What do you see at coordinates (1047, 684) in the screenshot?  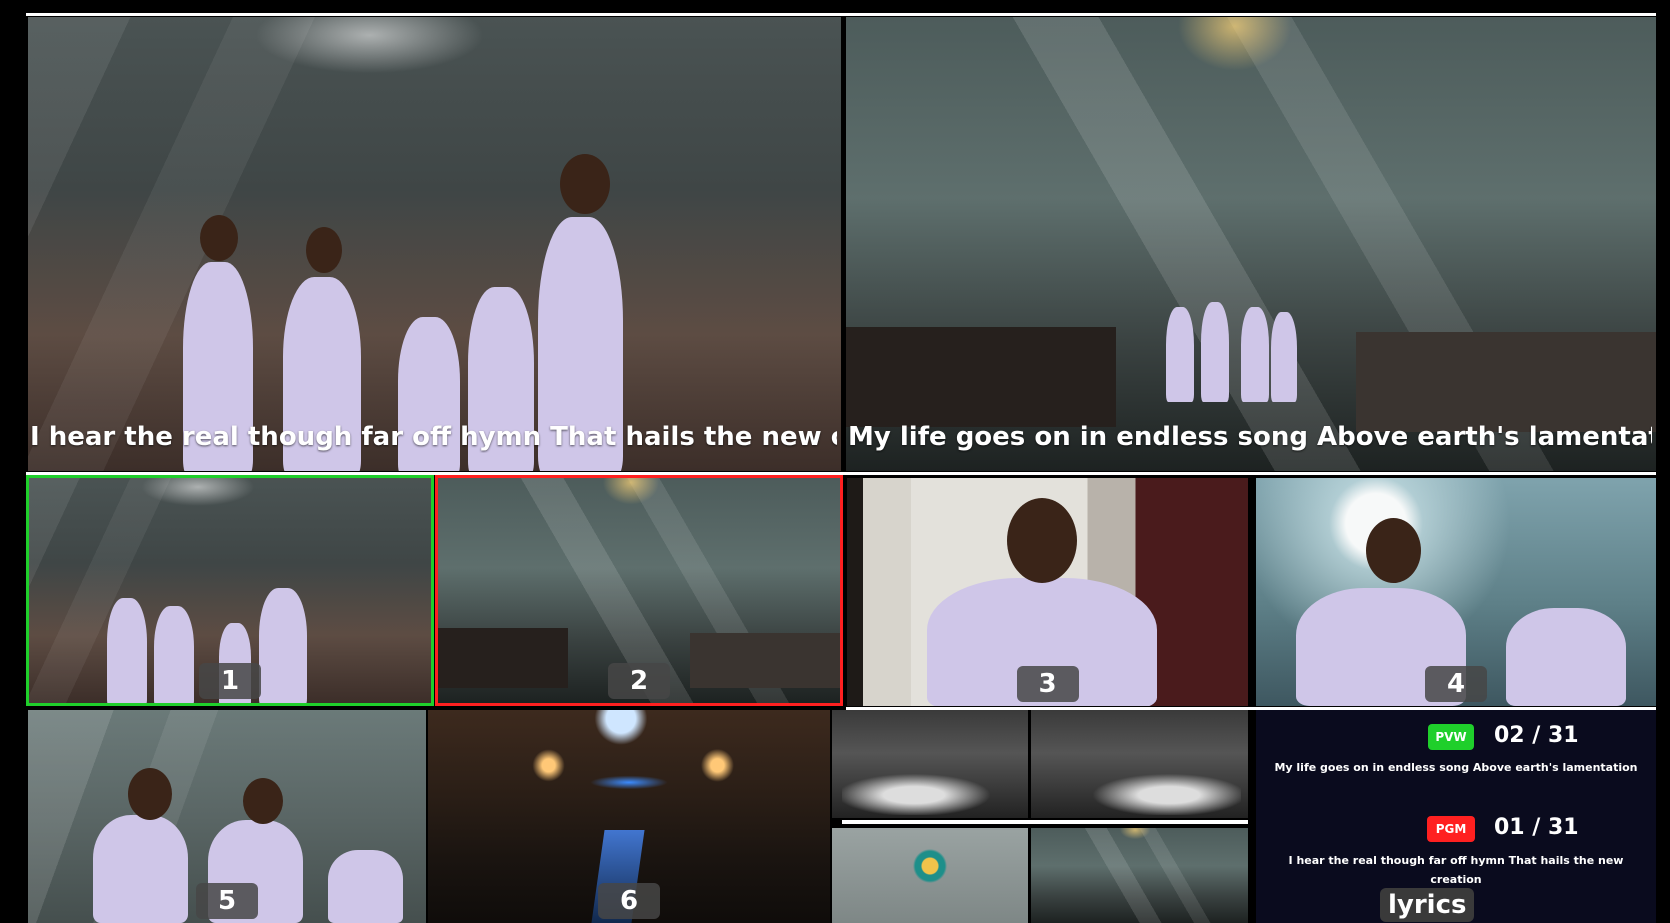 I see `source-number-badge: 3` at bounding box center [1047, 684].